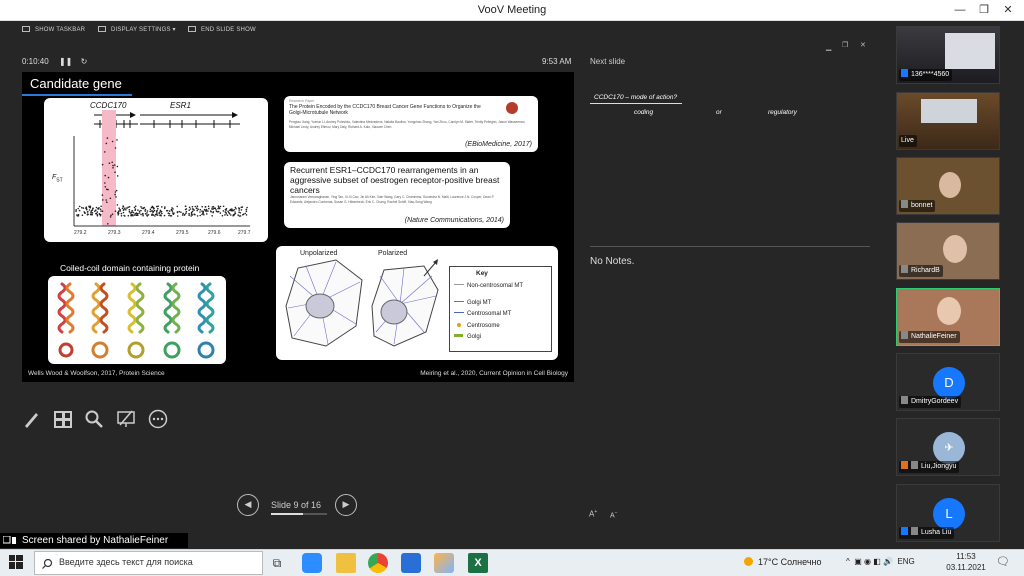 Image resolution: width=1024 pixels, height=576 pixels. I want to click on show-taskbar-button: SHOW TASKBAR, so click(53, 29).